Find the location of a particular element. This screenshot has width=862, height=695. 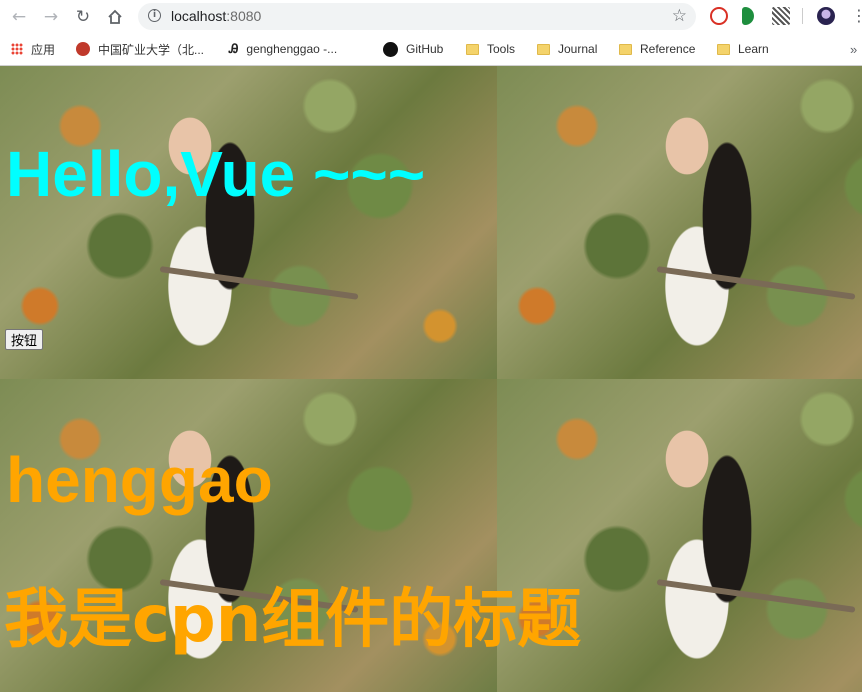

profile-icon: Ꭿ is located at coordinates (234, 48).